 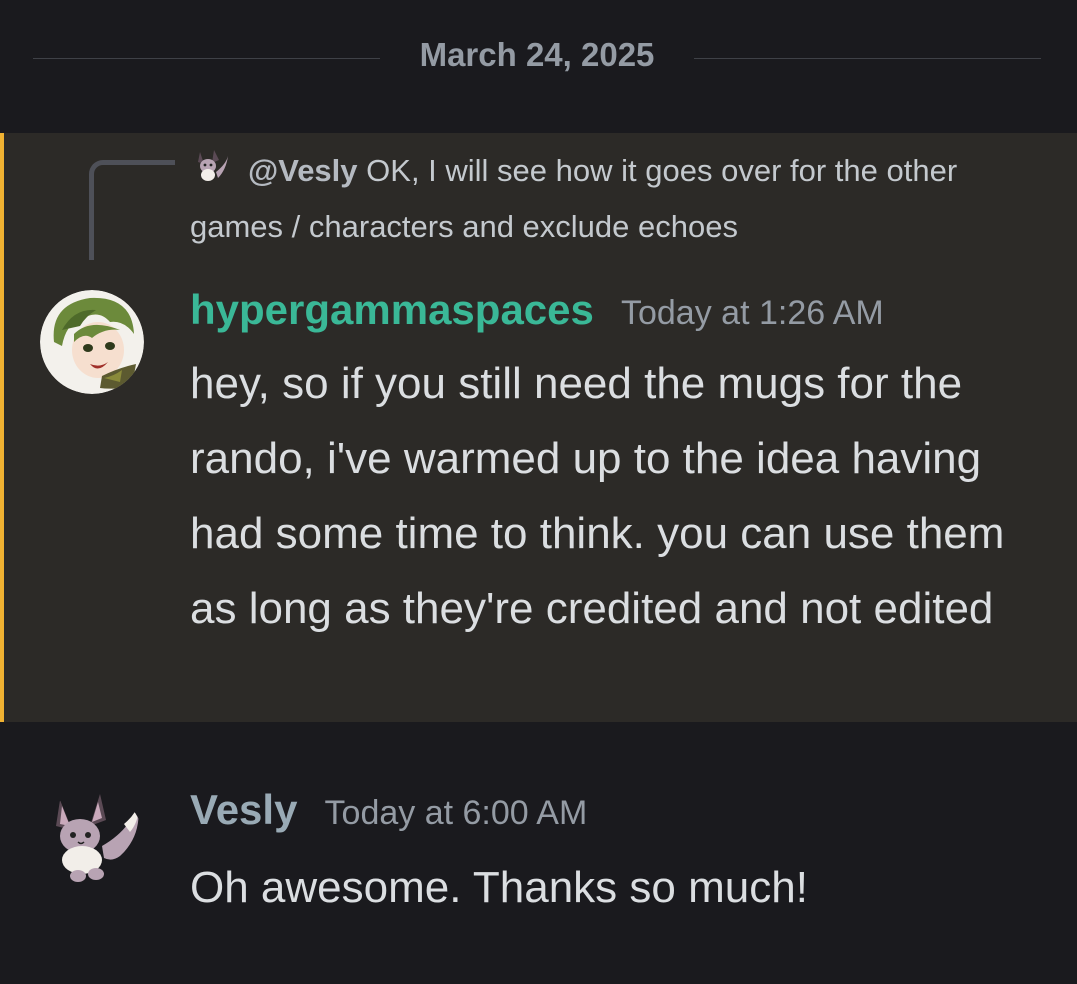 What do you see at coordinates (206, 58) in the screenshot?
I see `divider-line-left` at bounding box center [206, 58].